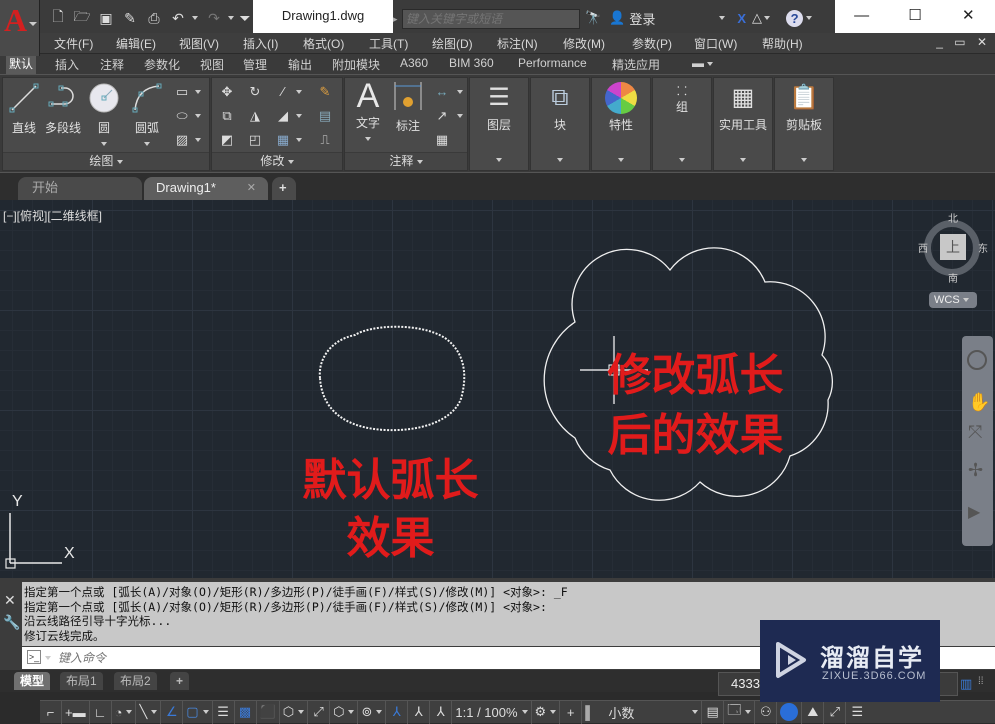  I want to click on offset-icon: ⎍, so click(325, 140).